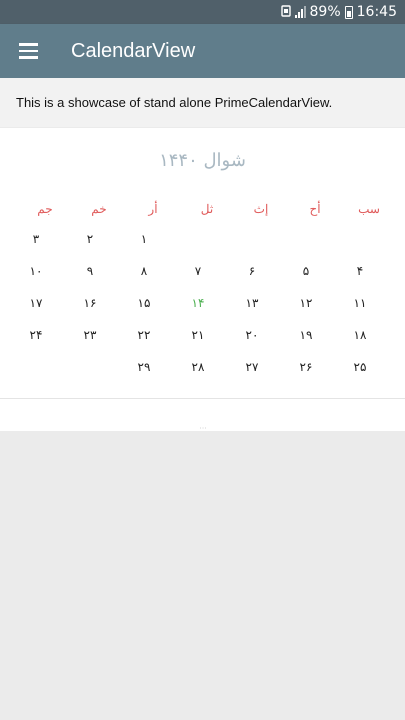 Image resolution: width=405 pixels, height=720 pixels. Describe the element at coordinates (306, 276) in the screenshot. I see `day-cell: ۵` at that location.